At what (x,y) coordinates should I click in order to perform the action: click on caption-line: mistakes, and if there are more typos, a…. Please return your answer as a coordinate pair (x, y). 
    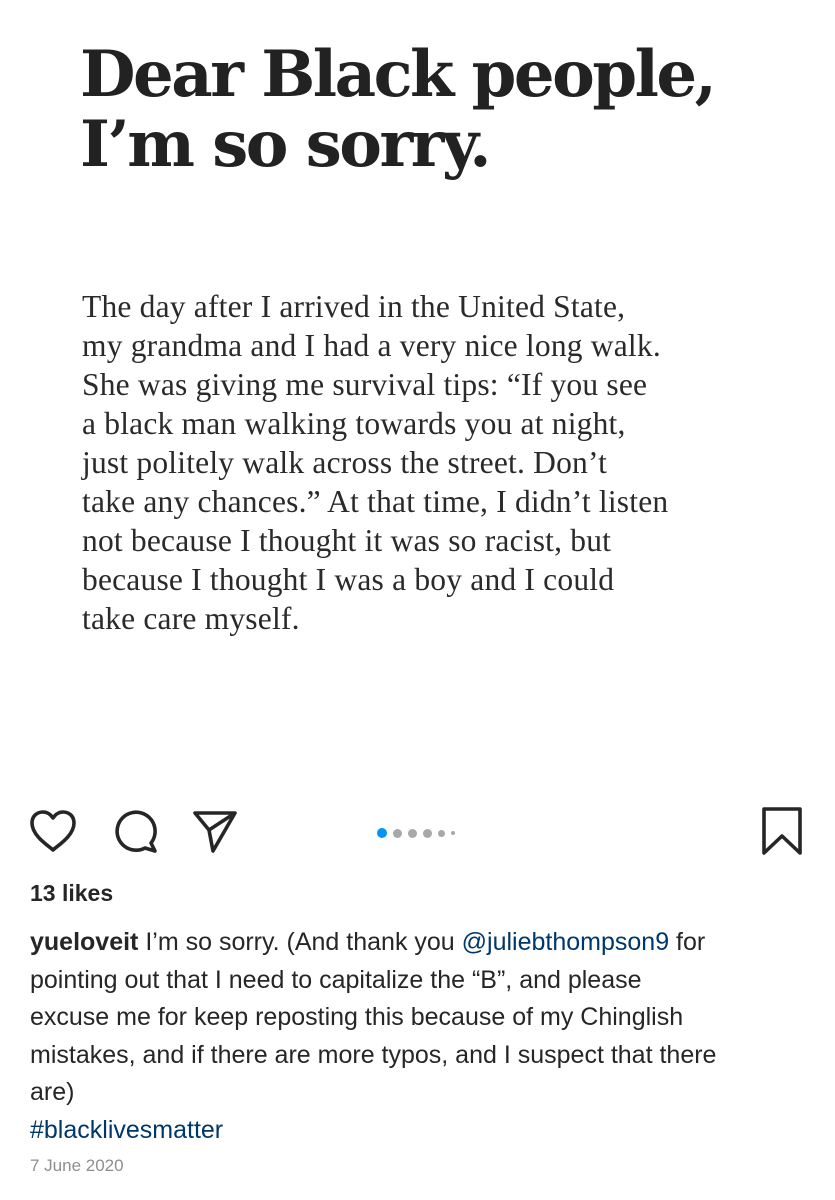
    Looking at the image, I should click on (373, 1054).